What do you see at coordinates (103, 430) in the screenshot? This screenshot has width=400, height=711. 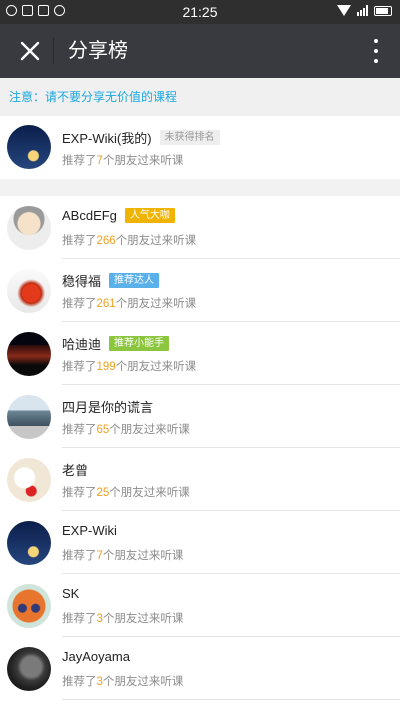 I see `recommend-count: 65` at bounding box center [103, 430].